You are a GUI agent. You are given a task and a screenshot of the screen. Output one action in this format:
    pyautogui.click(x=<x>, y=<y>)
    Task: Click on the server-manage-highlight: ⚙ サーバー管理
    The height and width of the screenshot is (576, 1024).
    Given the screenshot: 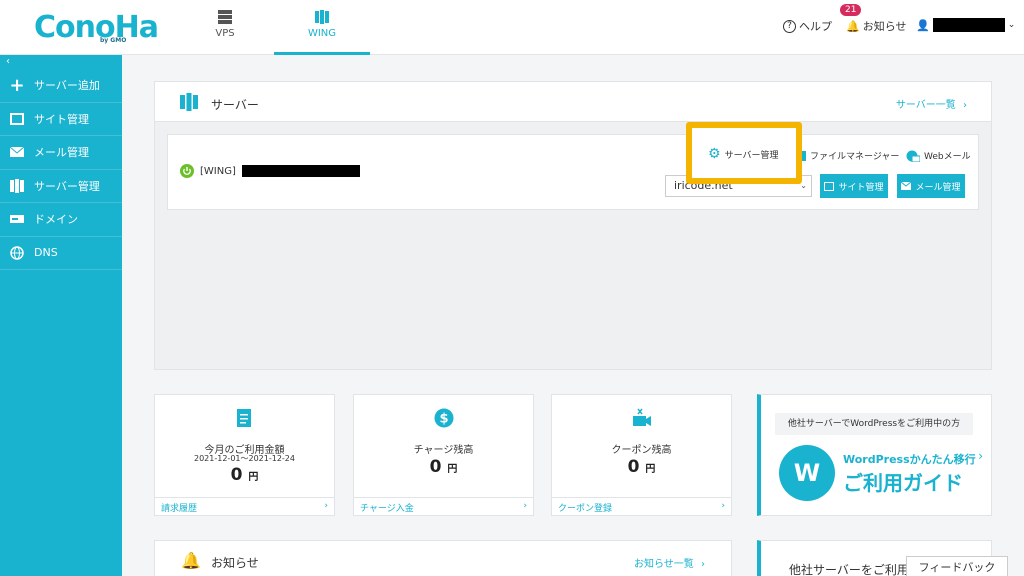 What is the action you would take?
    pyautogui.click(x=744, y=153)
    